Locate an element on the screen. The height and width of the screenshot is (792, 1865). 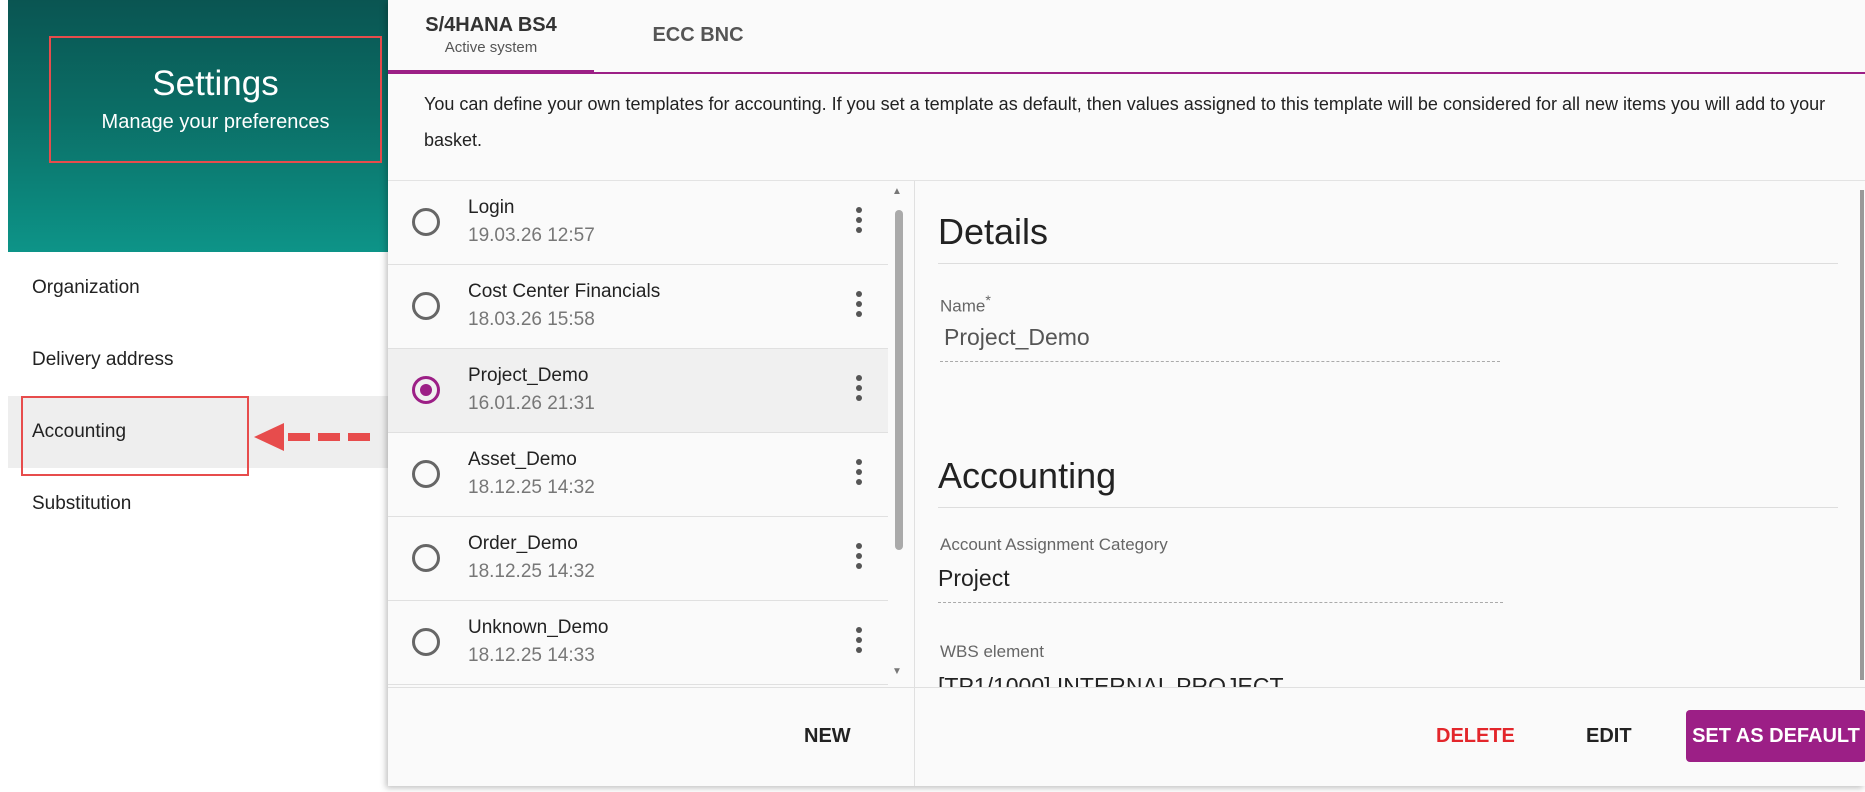
list-scrollbar is located at coordinates (899, 380).